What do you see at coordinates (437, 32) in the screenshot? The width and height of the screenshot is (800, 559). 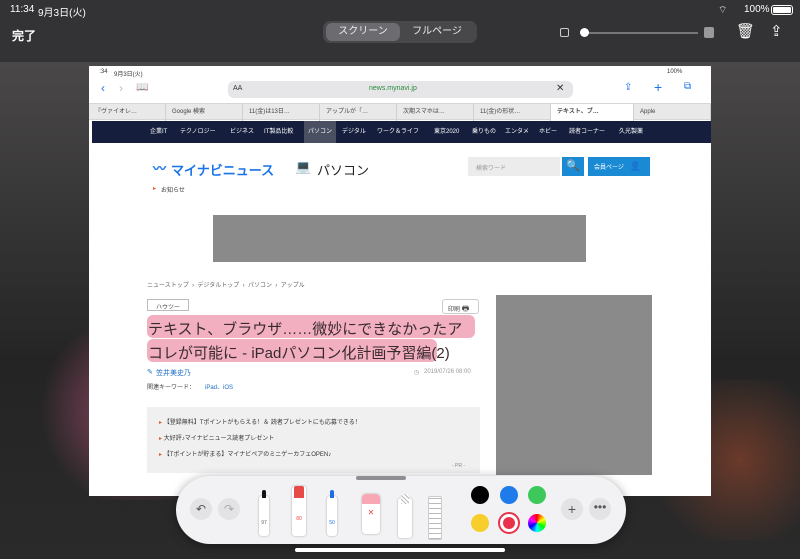 I see `tab-full-page: フルページ` at bounding box center [437, 32].